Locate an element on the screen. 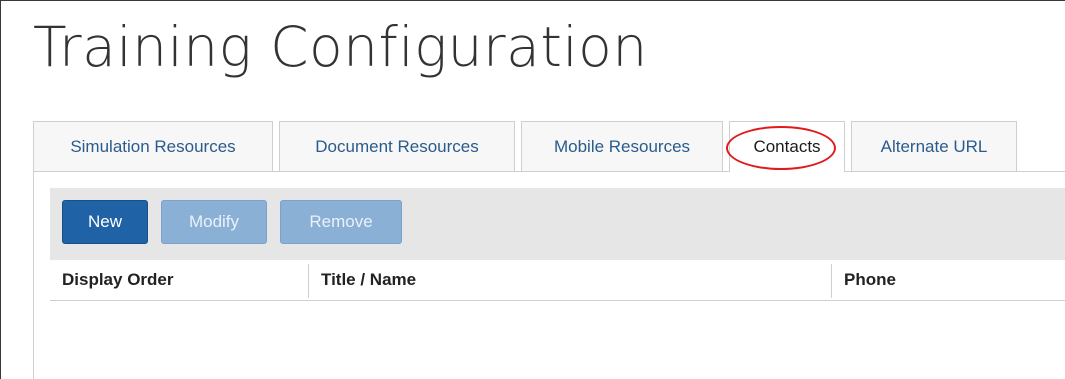 Image resolution: width=1065 pixels, height=379 pixels. tab-alternate-url: Alternate URL is located at coordinates (934, 146).